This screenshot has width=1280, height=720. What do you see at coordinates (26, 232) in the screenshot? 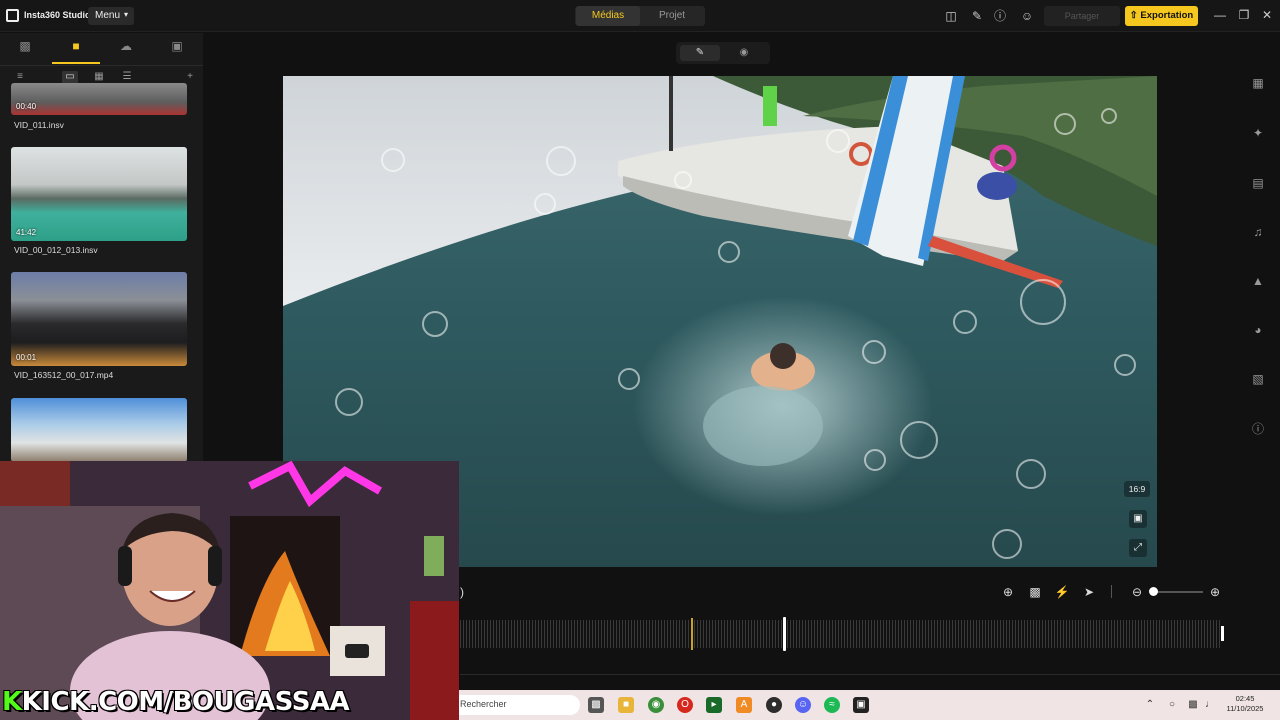
I see `media-duration: 41:42` at bounding box center [26, 232].